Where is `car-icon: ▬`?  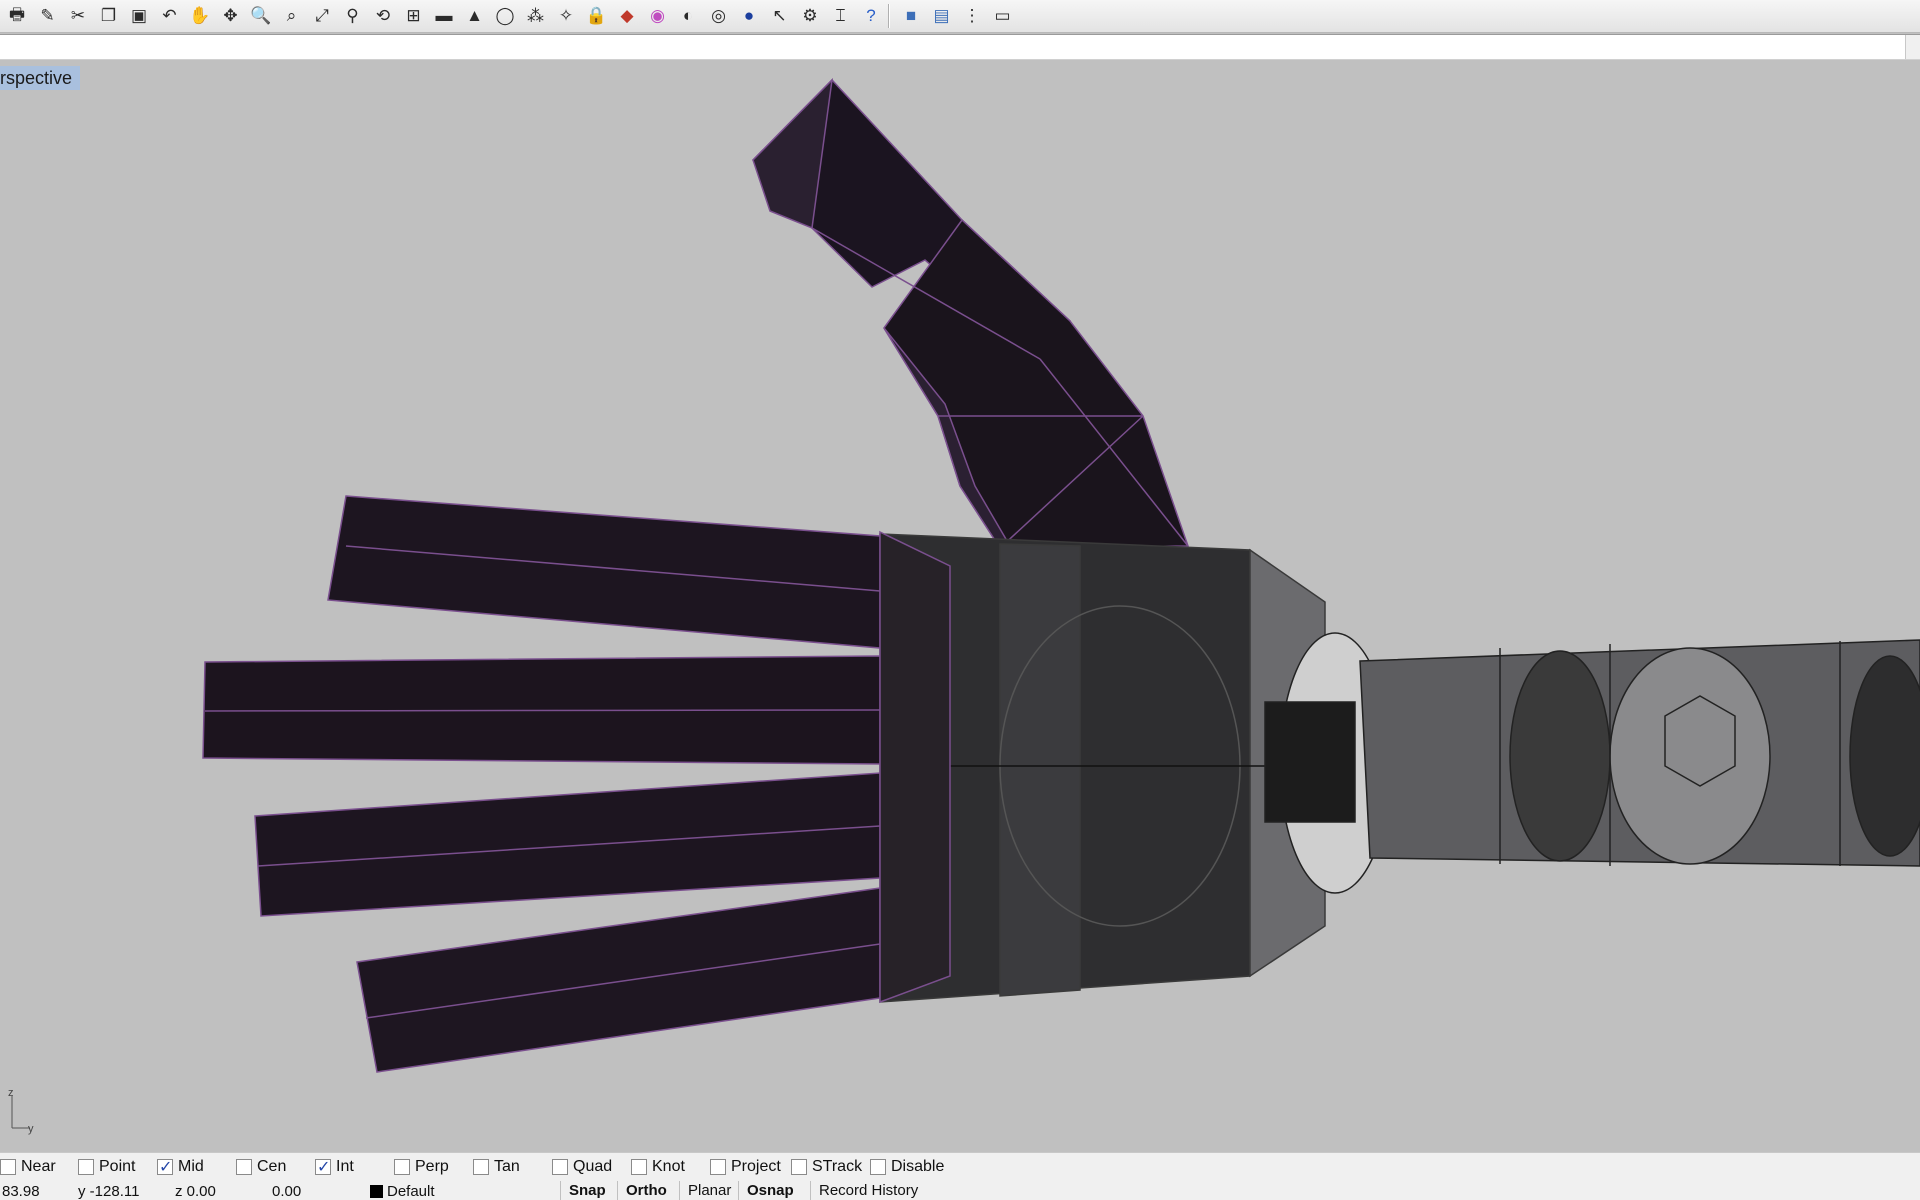
car-icon: ▬ is located at coordinates (444, 16).